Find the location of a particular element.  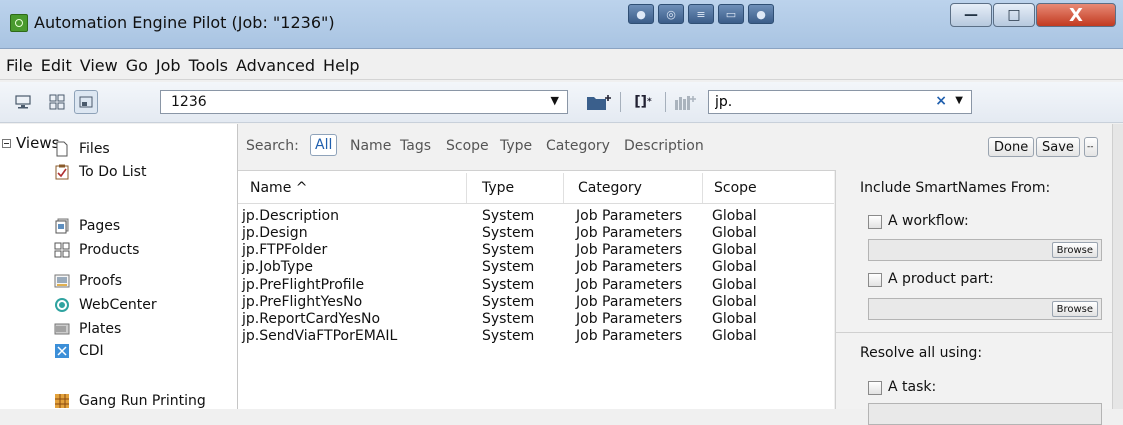

menu-tools: Tools is located at coordinates (208, 65).